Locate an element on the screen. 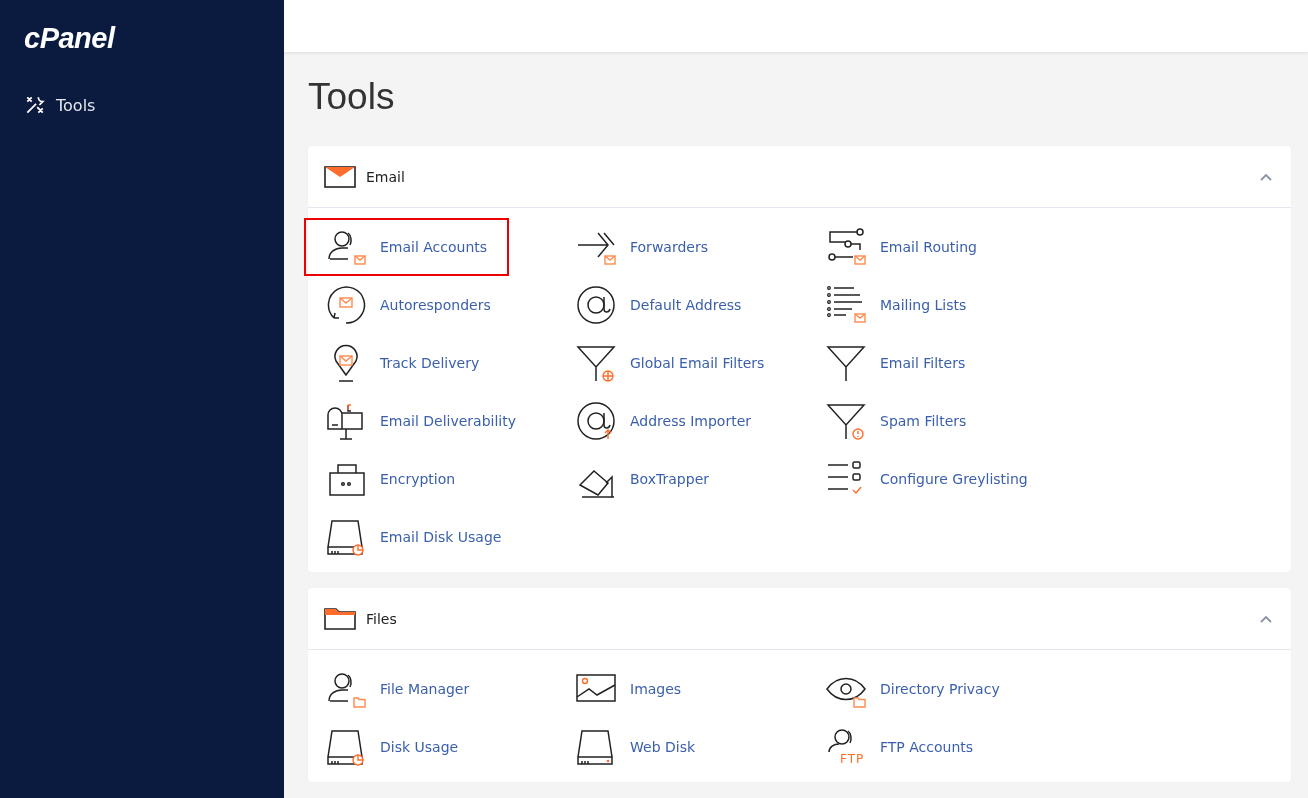 The image size is (1308, 798). tool-link: Directory Privacy is located at coordinates (912, 689).